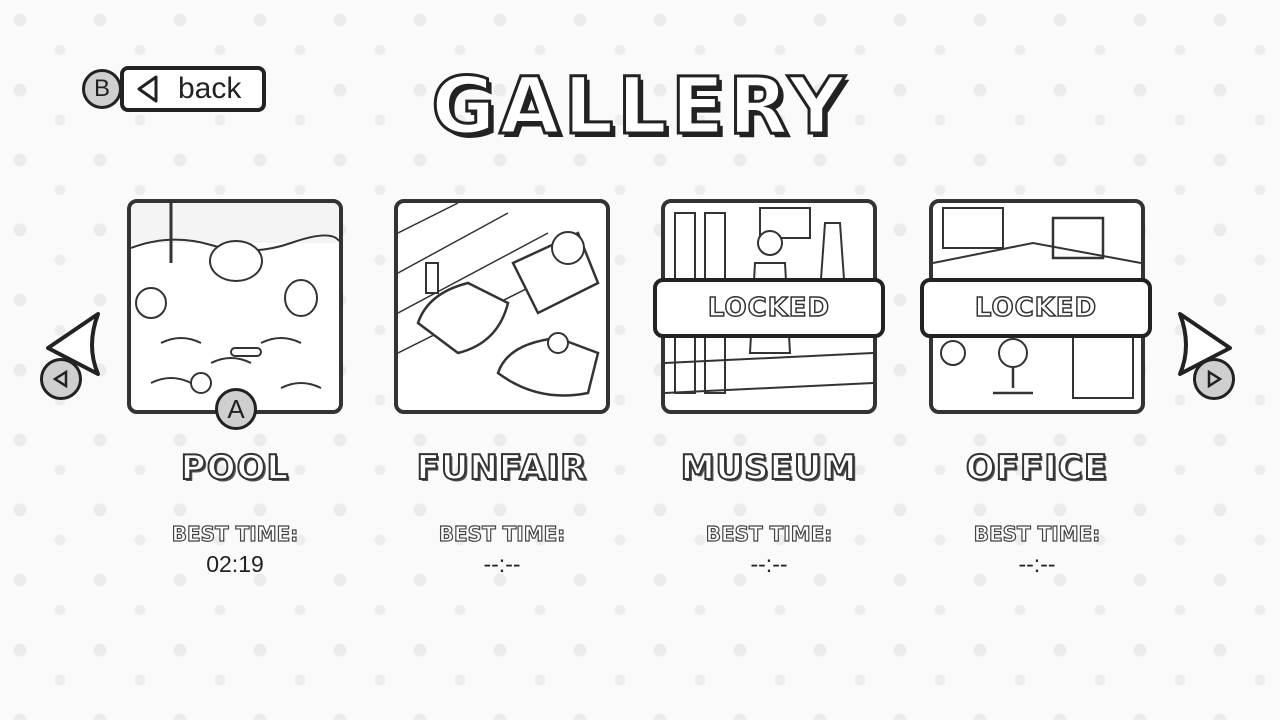 The width and height of the screenshot is (1280, 720). Describe the element at coordinates (769, 308) in the screenshot. I see `museum-locked-banner: LOCKED` at that location.